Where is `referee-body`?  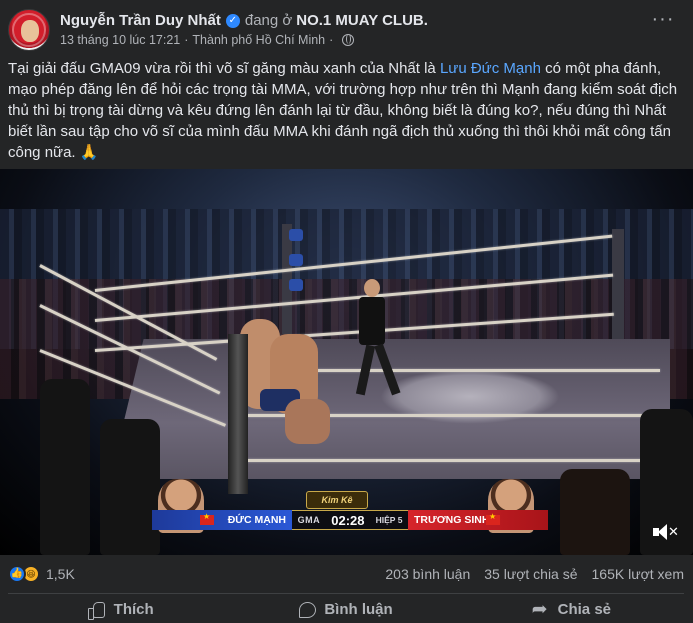 referee-body is located at coordinates (372, 321).